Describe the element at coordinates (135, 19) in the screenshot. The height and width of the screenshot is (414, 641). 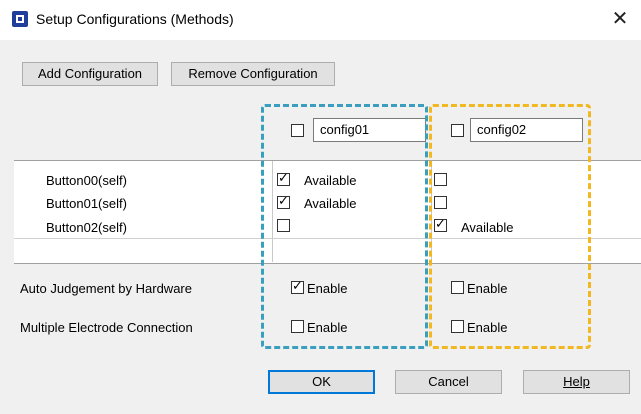
I see `window-title: Setup Configurations (Methods)` at that location.